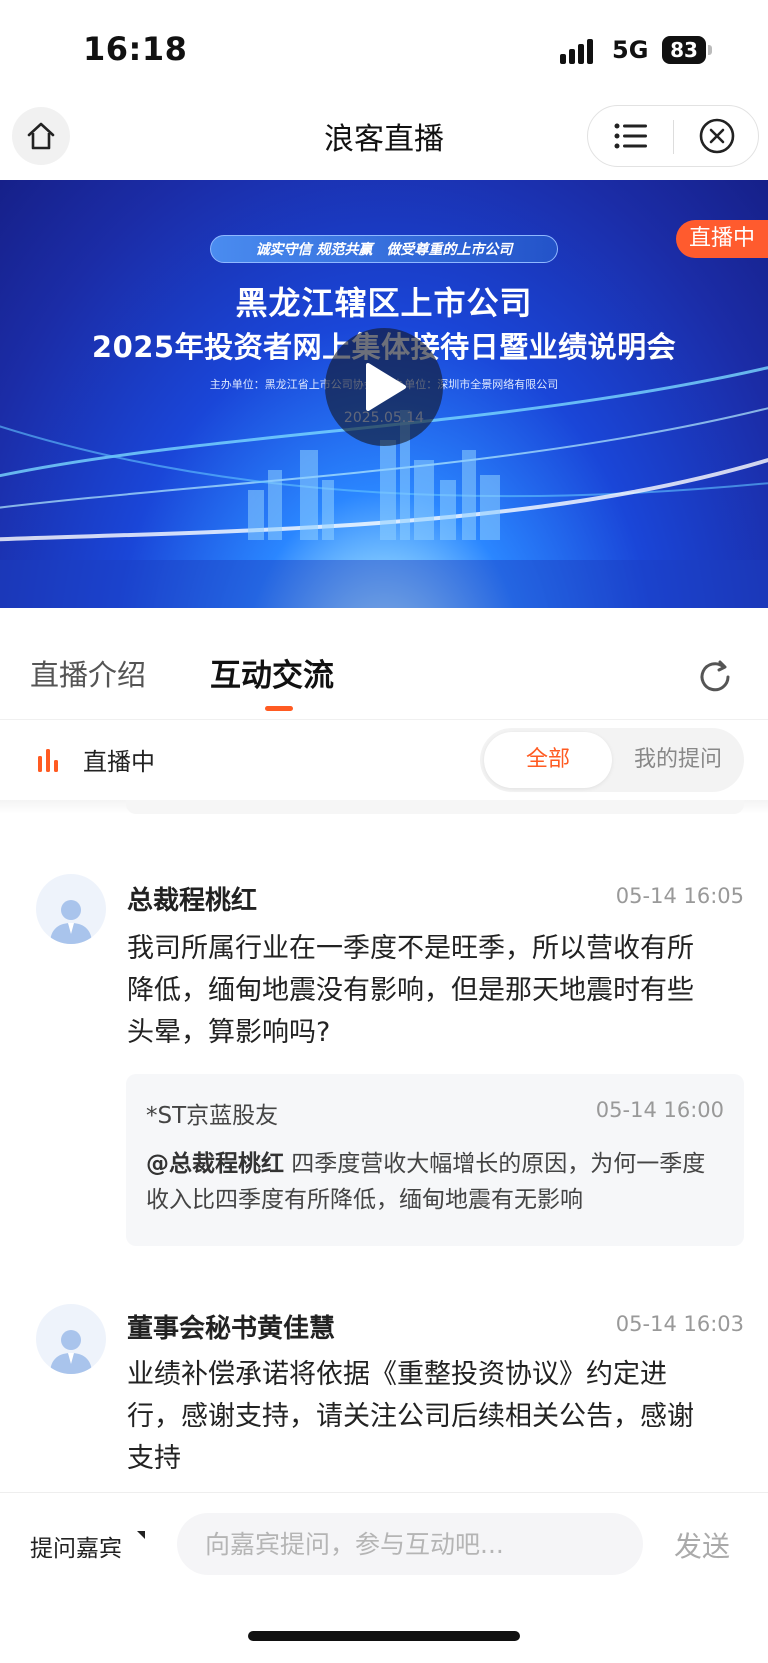 The height and width of the screenshot is (1663, 768). I want to click on home-indicator, so click(384, 1636).